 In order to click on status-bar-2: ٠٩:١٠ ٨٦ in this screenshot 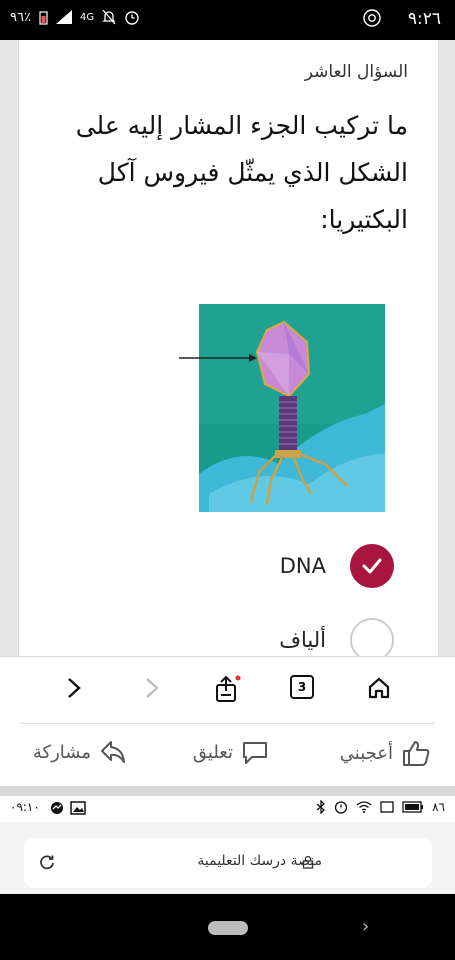, I will do `click(227, 809)`.